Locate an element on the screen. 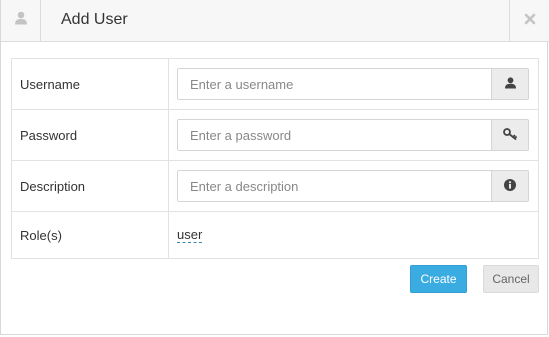  password-addon is located at coordinates (509, 135).